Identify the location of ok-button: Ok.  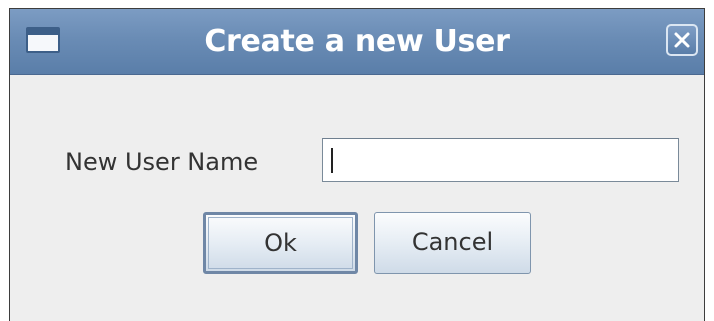
(280, 243).